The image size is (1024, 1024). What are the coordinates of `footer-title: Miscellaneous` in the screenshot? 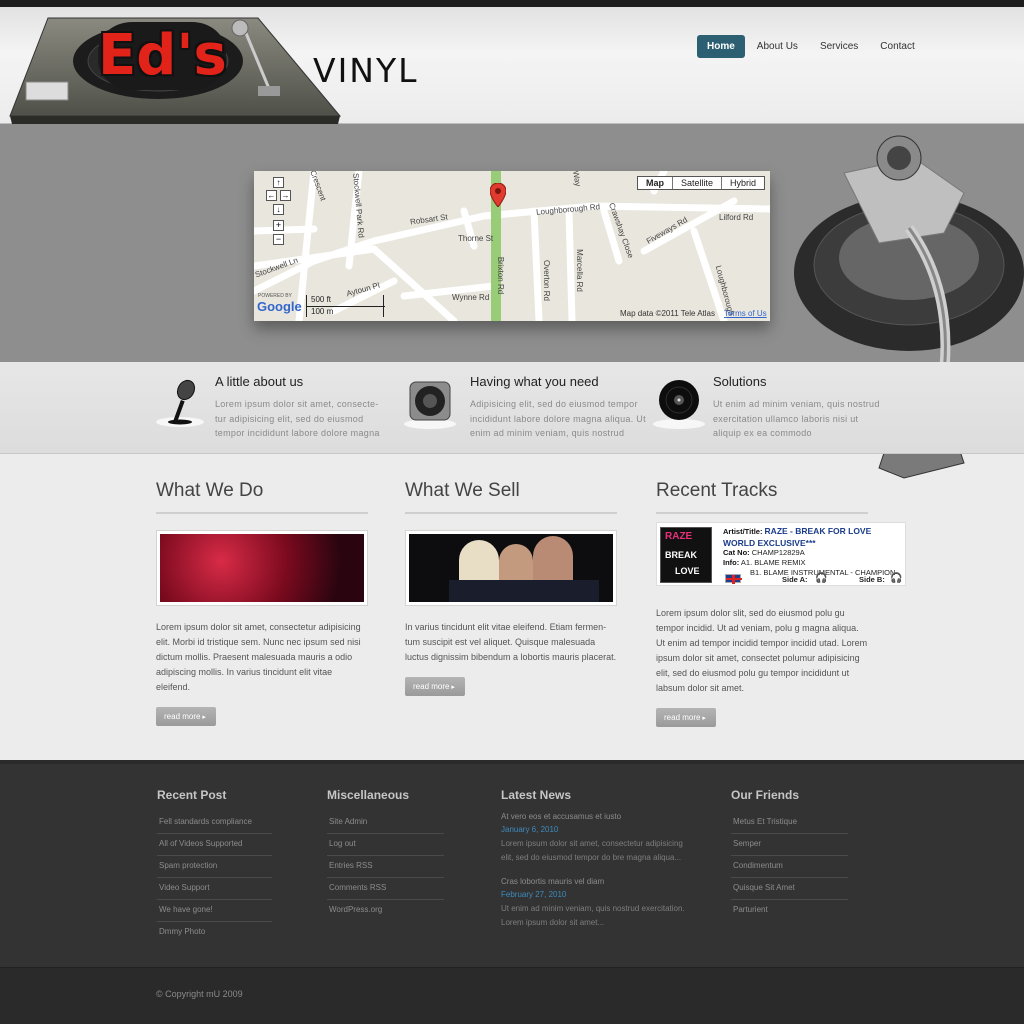 It's located at (368, 795).